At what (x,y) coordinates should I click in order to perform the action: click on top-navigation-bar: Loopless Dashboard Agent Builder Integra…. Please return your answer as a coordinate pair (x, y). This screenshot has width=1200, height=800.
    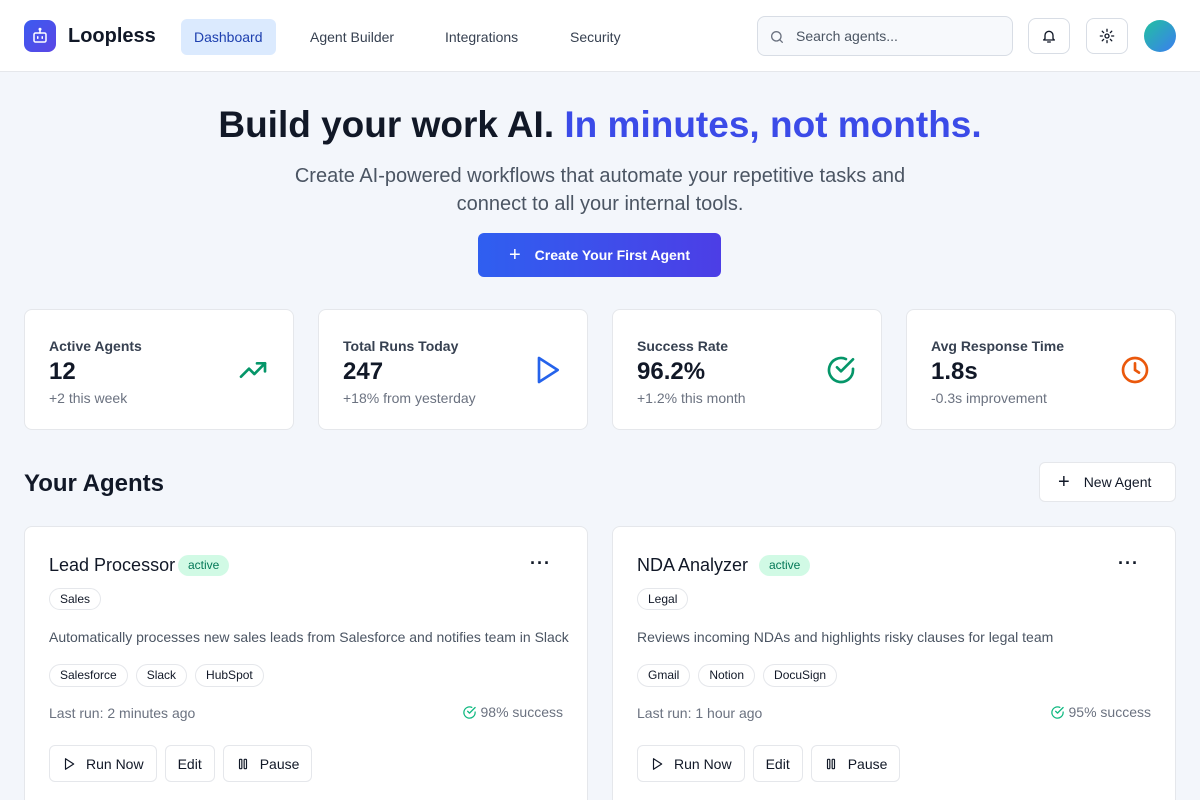
    Looking at the image, I should click on (600, 36).